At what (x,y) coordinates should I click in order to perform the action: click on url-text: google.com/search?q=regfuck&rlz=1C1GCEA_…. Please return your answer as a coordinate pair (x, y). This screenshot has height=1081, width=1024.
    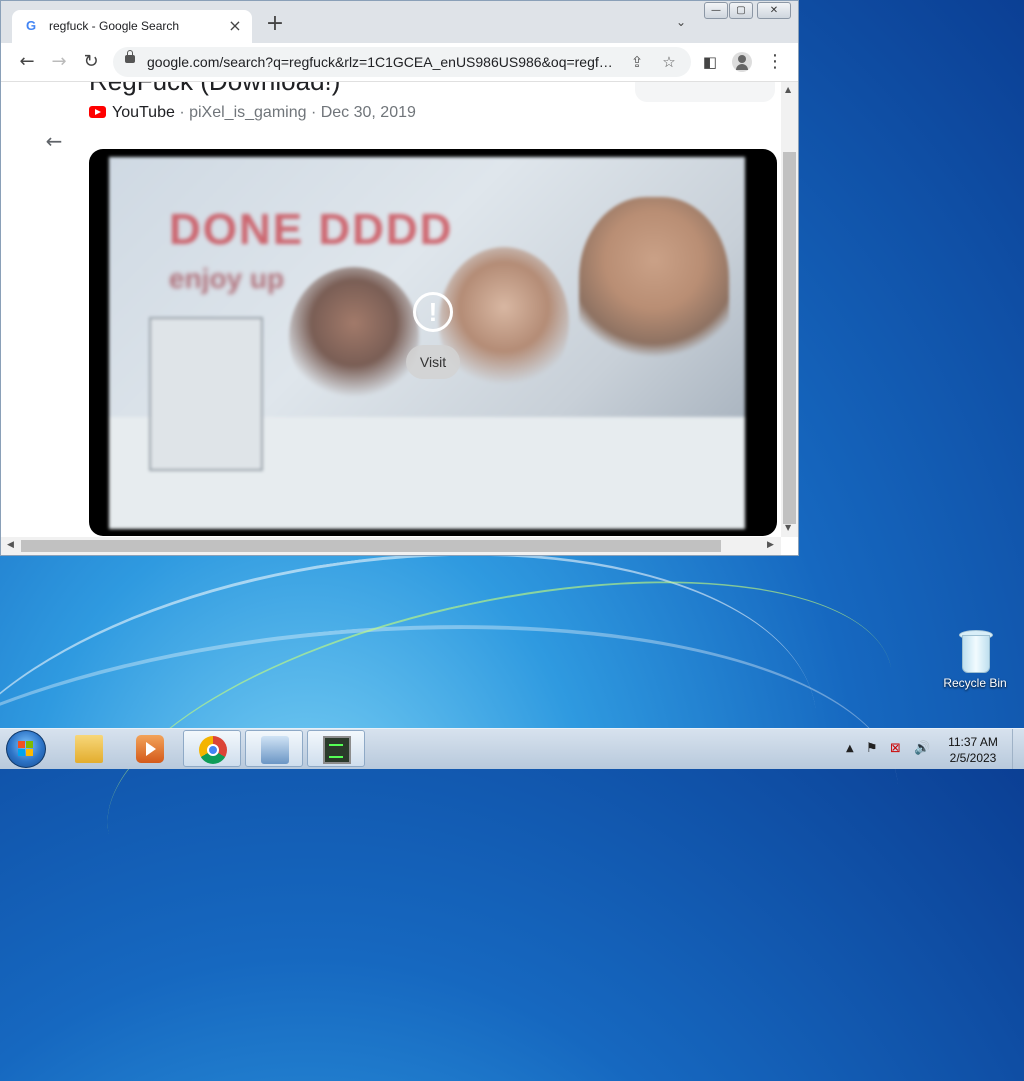
    Looking at the image, I should click on (383, 62).